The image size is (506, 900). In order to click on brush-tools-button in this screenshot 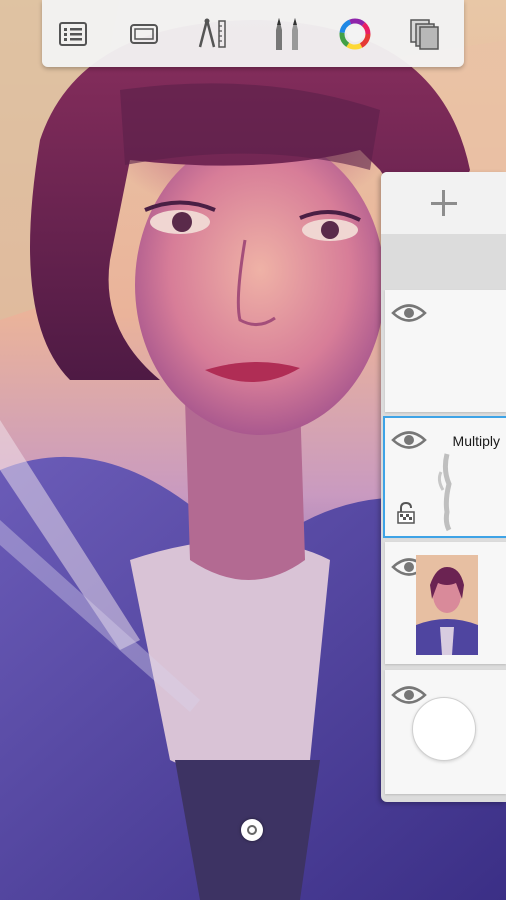, I will do `click(288, 34)`.